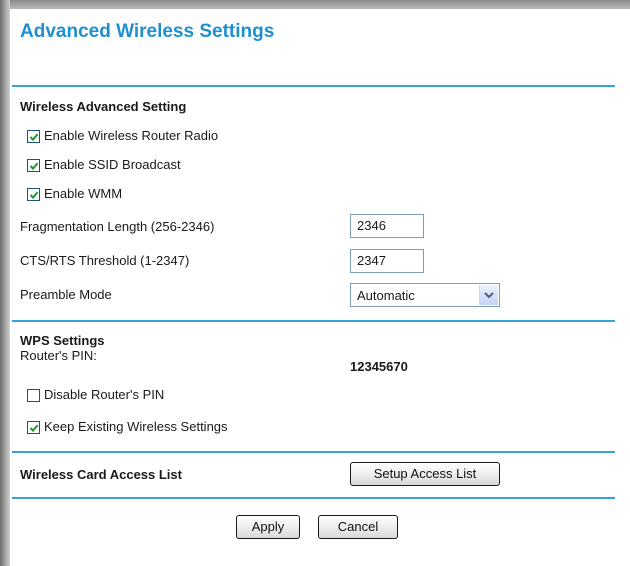 Image resolution: width=630 pixels, height=566 pixels. Describe the element at coordinates (315, 4) in the screenshot. I see `window-frame-top` at that location.